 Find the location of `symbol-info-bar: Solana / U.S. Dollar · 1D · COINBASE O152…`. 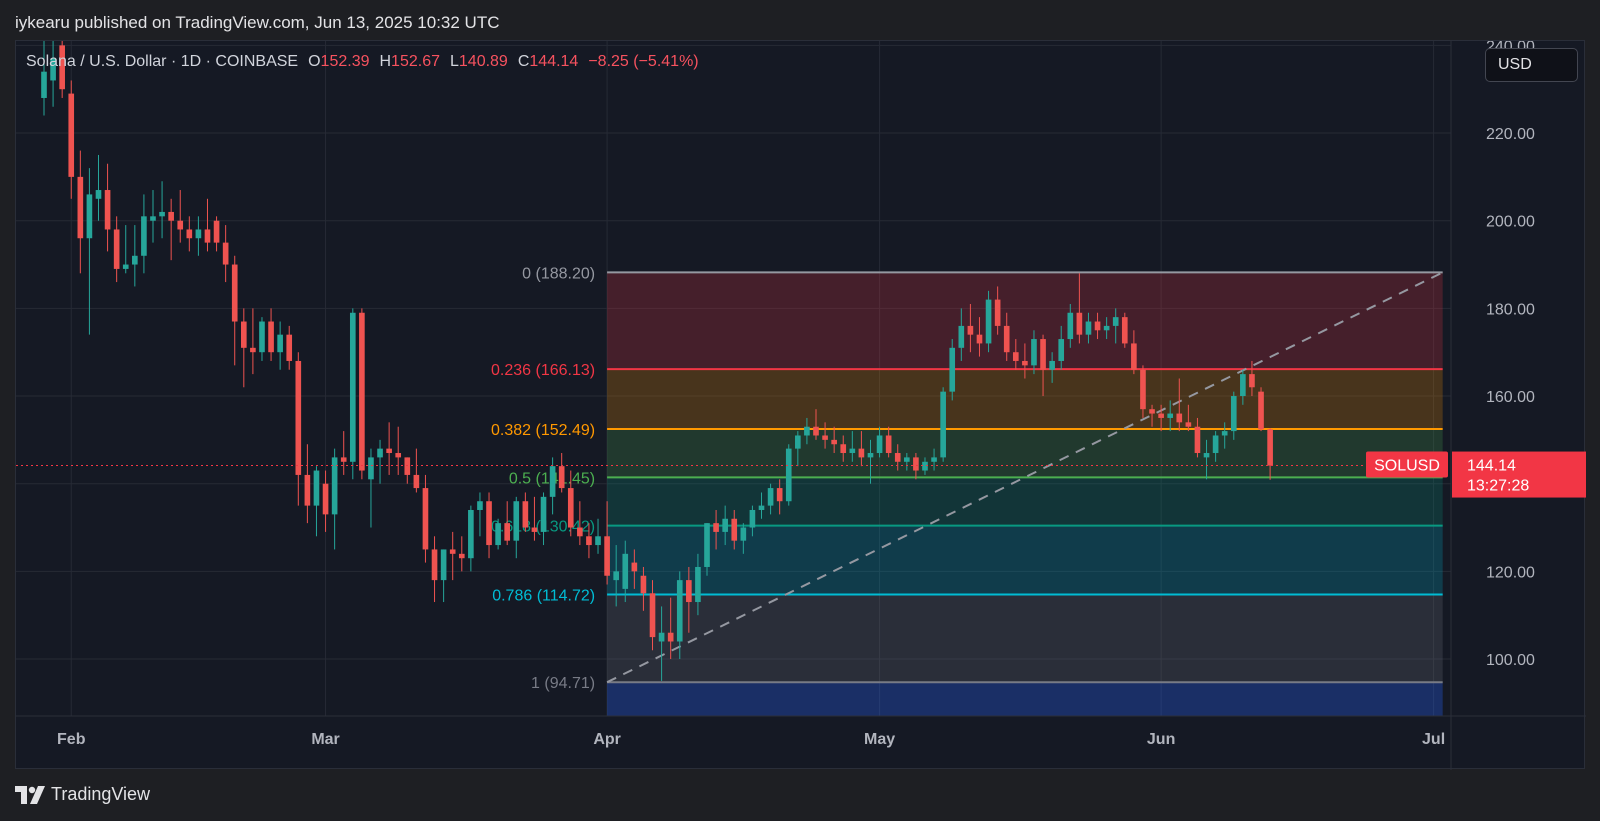

symbol-info-bar: Solana / U.S. Dollar · 1D · COINBASE O152… is located at coordinates (362, 62).